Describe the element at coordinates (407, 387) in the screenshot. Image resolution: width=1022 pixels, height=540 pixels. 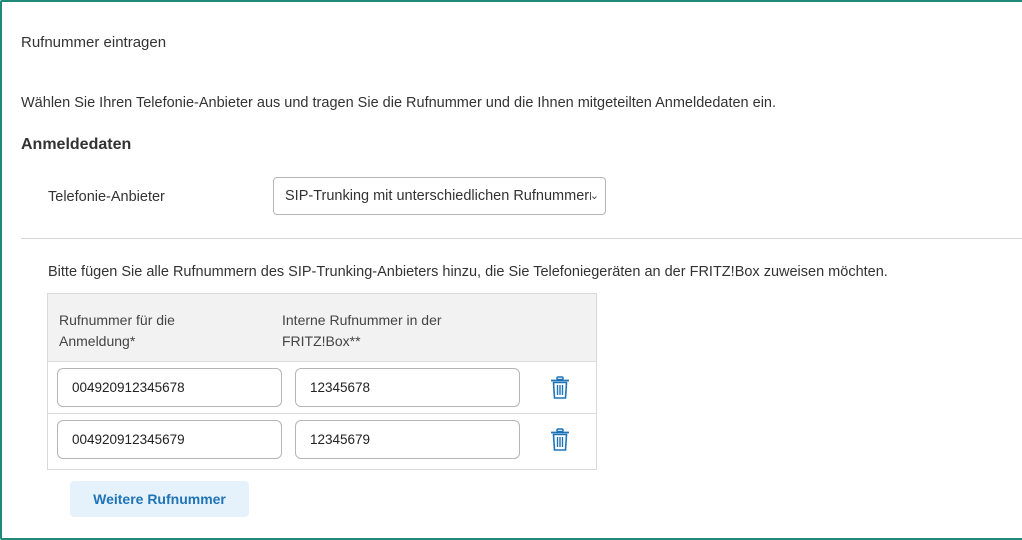
I see `internal-number-input: 12345678` at that location.